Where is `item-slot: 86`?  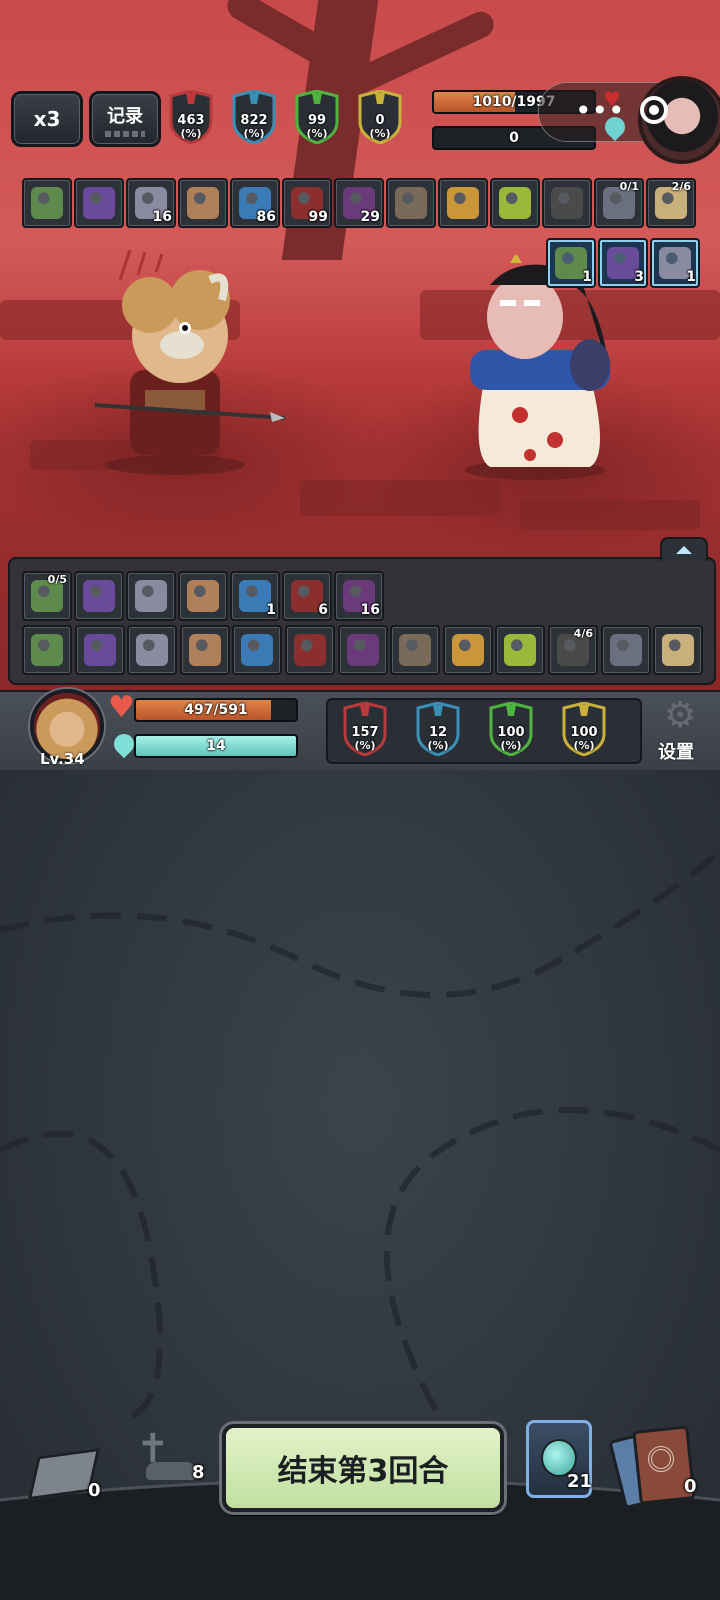
item-slot: 86 is located at coordinates (255, 203).